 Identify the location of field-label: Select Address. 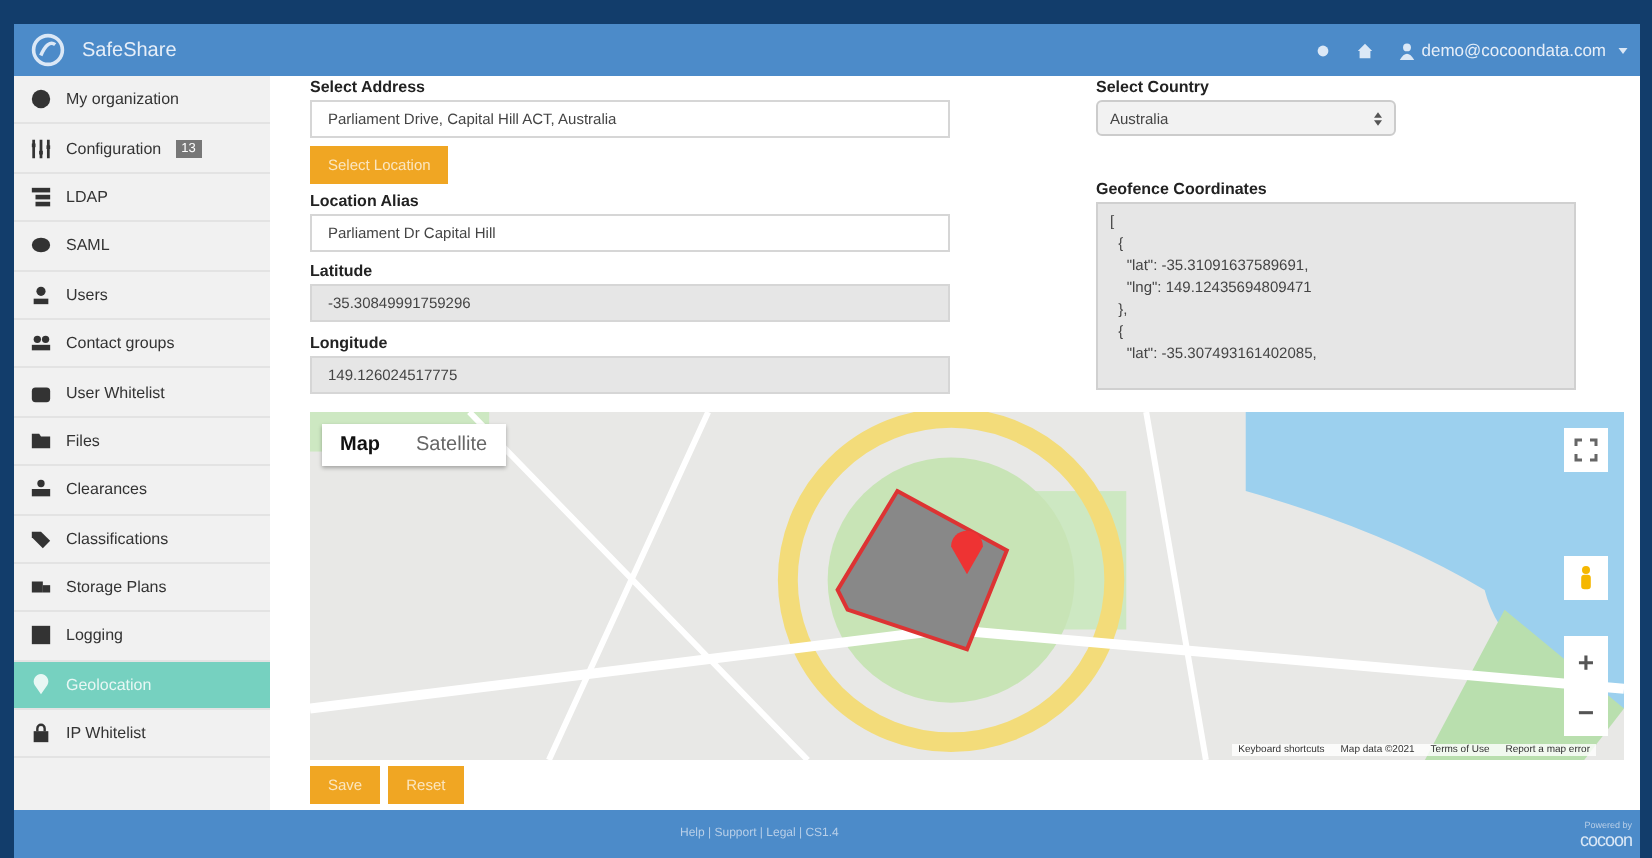
(368, 87).